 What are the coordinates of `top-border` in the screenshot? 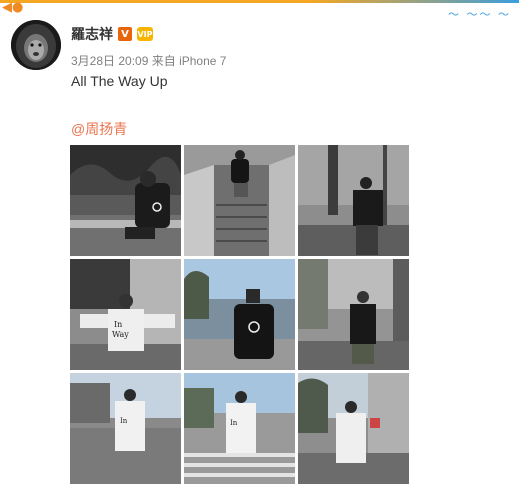 It's located at (259, 1).